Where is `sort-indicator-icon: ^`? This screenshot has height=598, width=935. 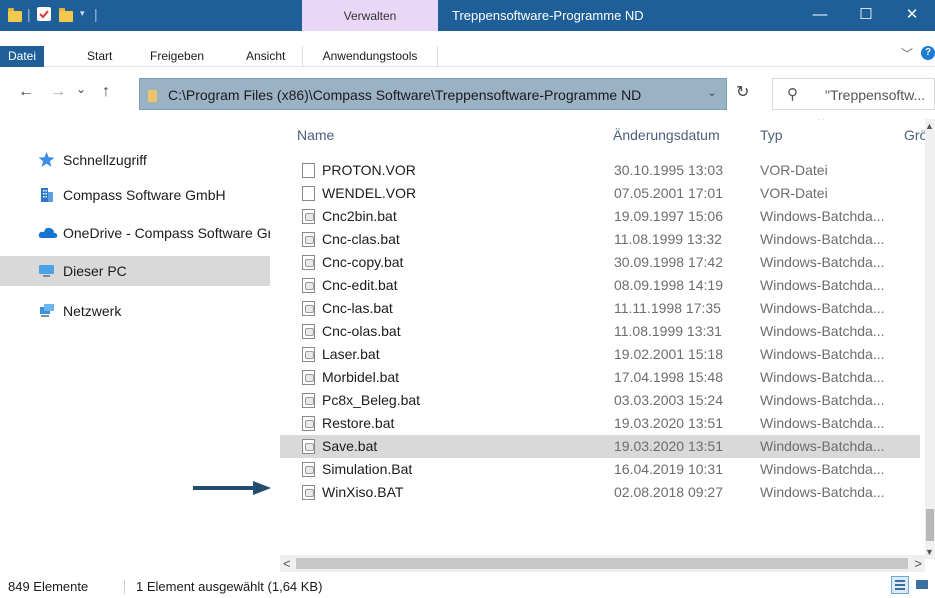 sort-indicator-icon: ^ is located at coordinates (821, 122).